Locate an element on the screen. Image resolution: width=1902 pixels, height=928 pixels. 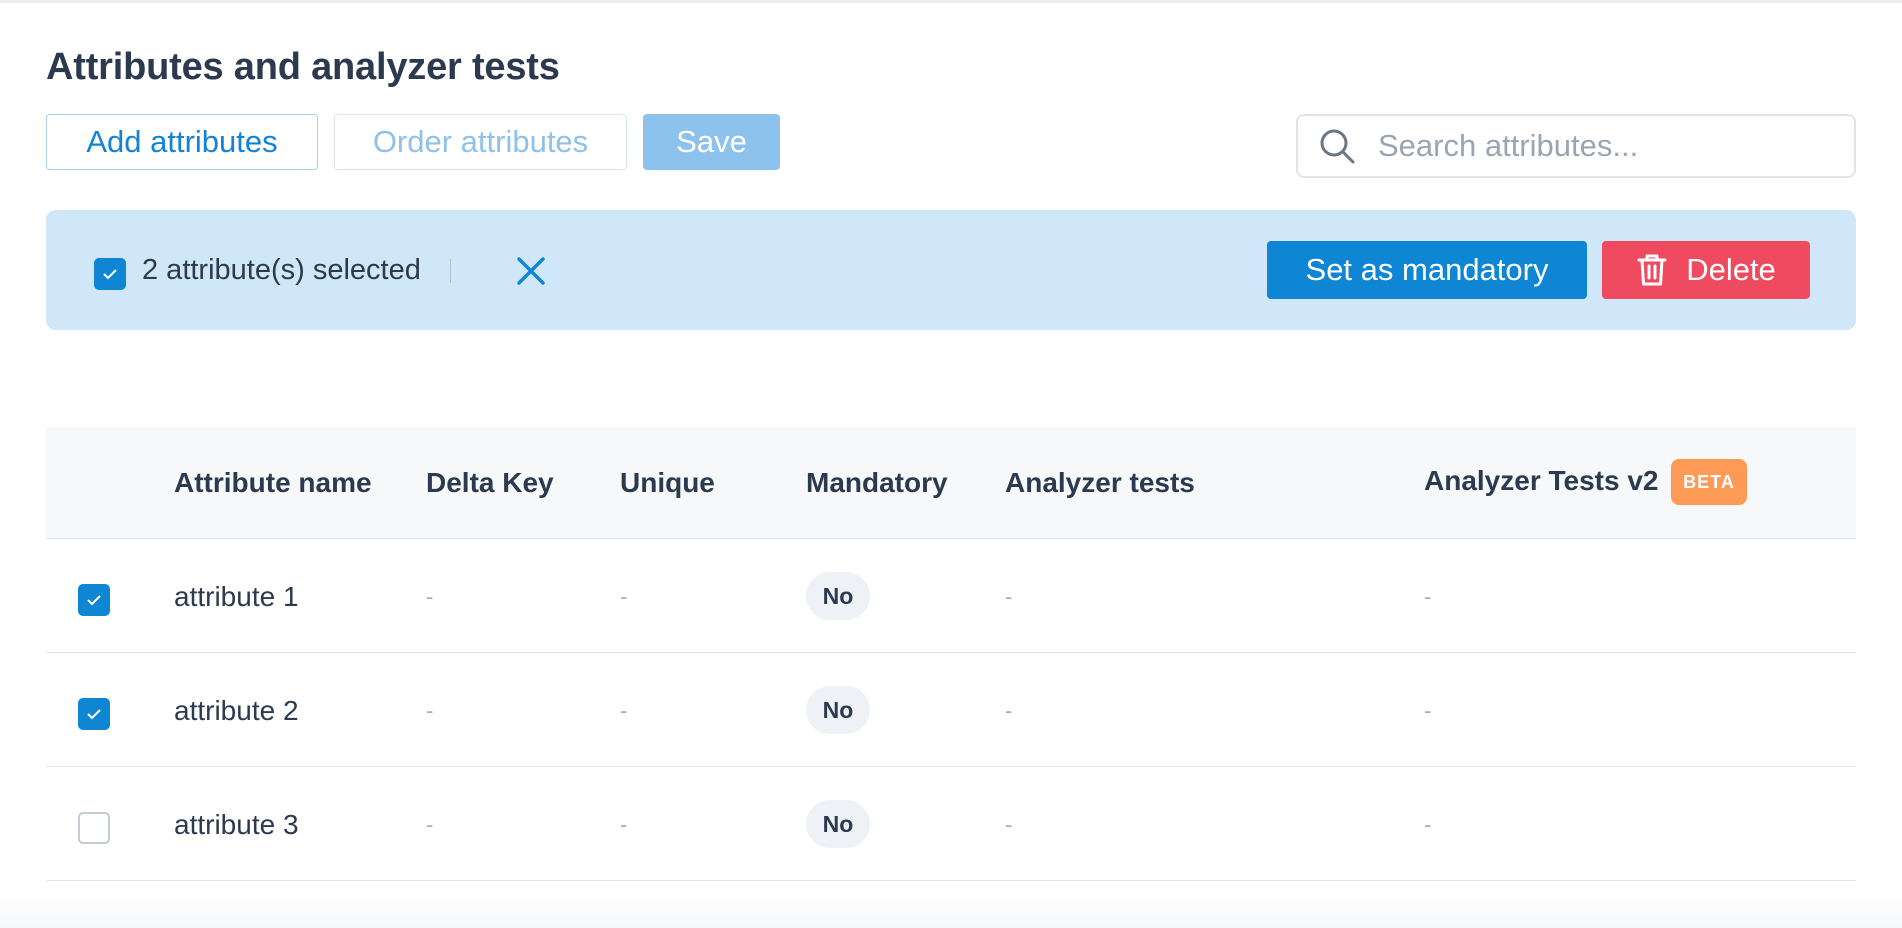
search-input is located at coordinates (1608, 146).